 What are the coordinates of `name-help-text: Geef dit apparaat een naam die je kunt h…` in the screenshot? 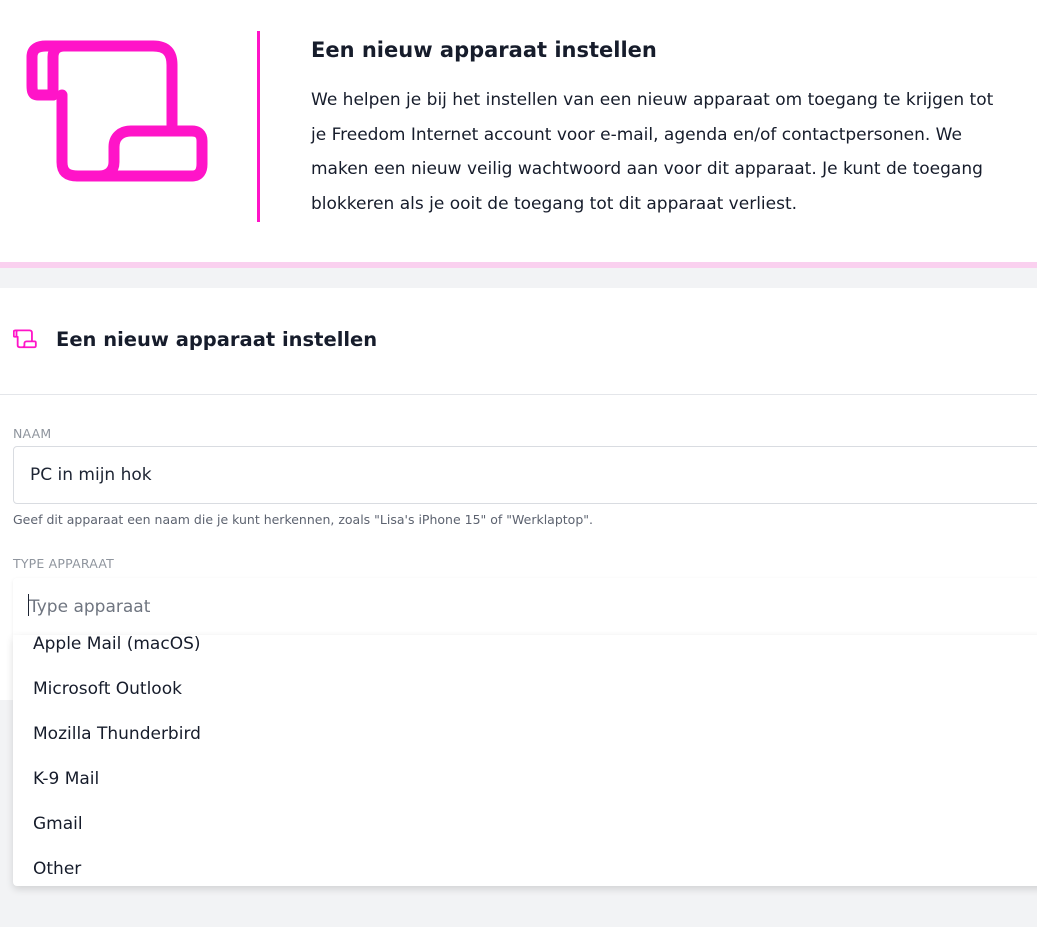 It's located at (303, 519).